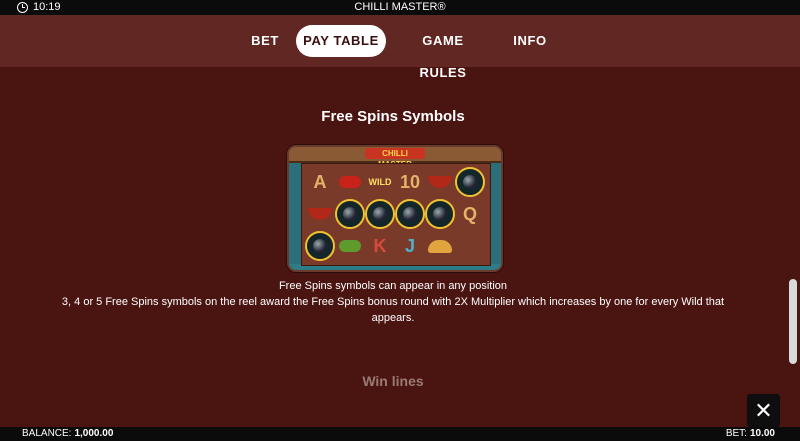 This screenshot has width=800, height=441. I want to click on tab-pay-table: PAY TABLE, so click(341, 41).